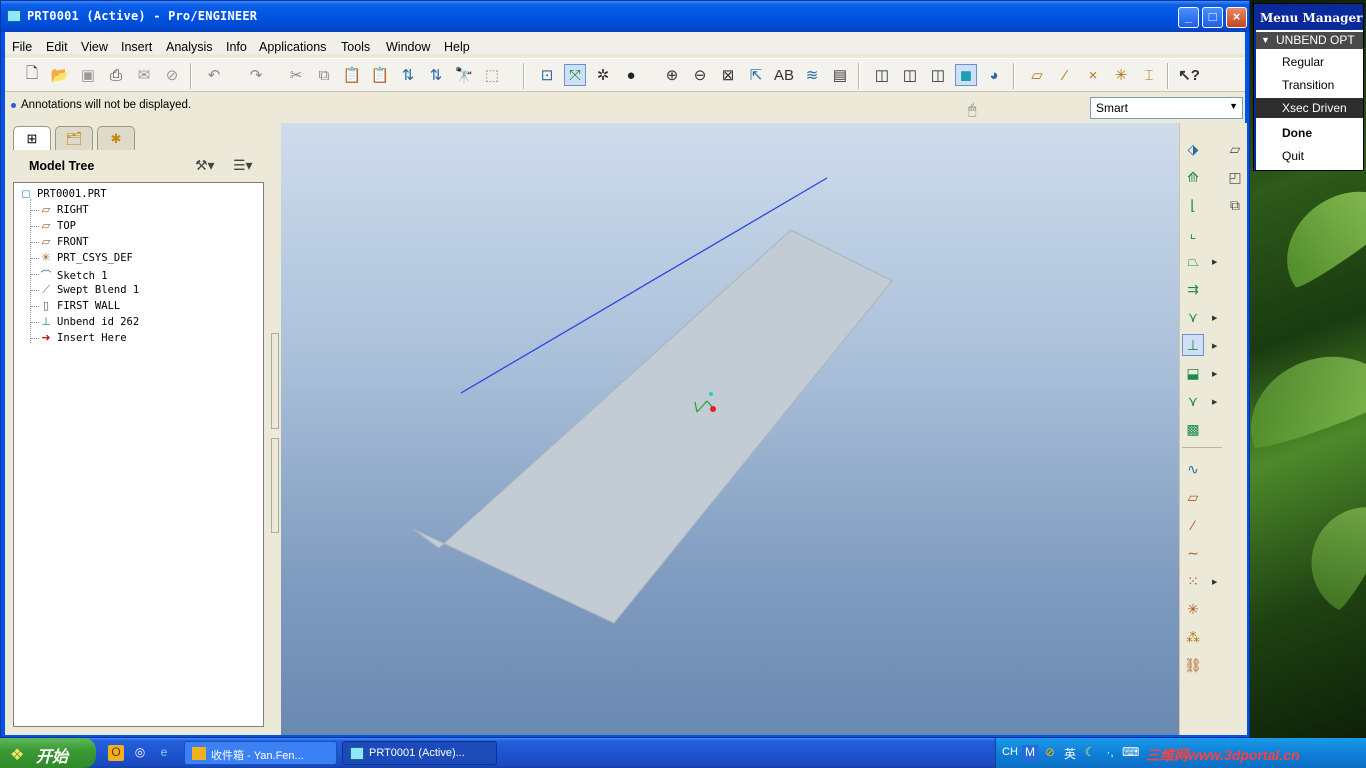 This screenshot has width=1366, height=768. I want to click on analysis-tool-icon: ⁂, so click(1193, 637).